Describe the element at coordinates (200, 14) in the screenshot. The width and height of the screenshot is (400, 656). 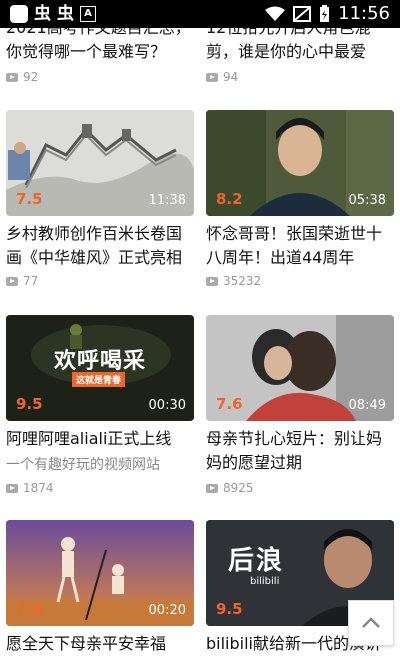
I see `status-bar: 虫 虫 A 11:56` at that location.